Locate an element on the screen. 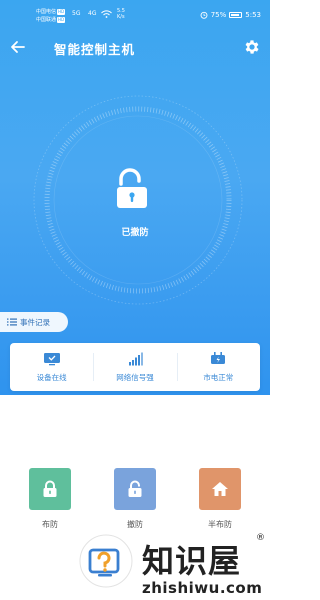  clock-time: 5:53 is located at coordinates (253, 15).